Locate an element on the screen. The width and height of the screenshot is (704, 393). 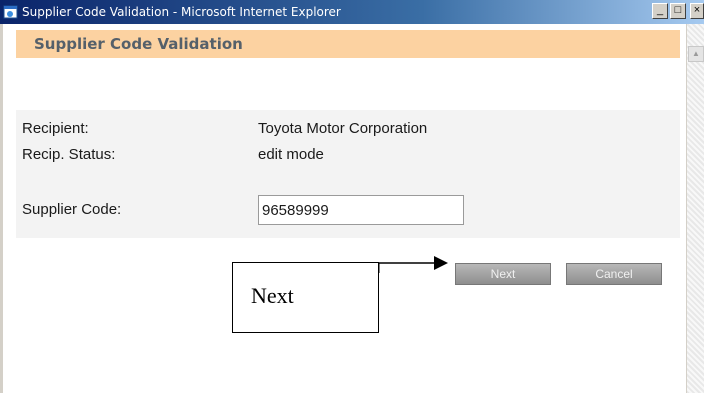
cancel-button: Cancel is located at coordinates (614, 274).